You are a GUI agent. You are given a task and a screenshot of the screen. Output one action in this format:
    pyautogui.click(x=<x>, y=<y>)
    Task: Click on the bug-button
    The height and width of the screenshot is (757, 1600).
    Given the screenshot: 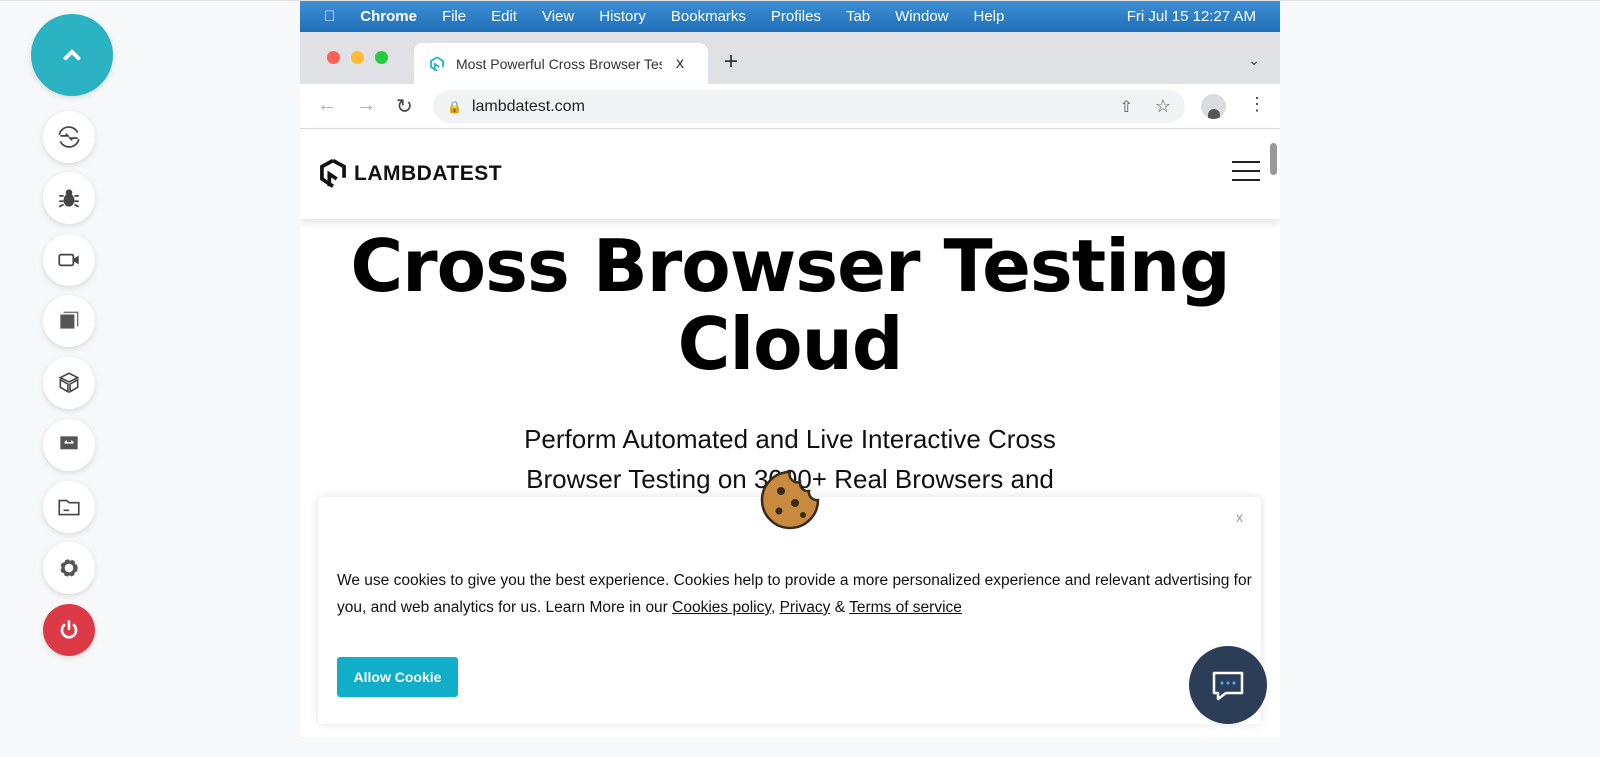 What is the action you would take?
    pyautogui.click(x=69, y=198)
    